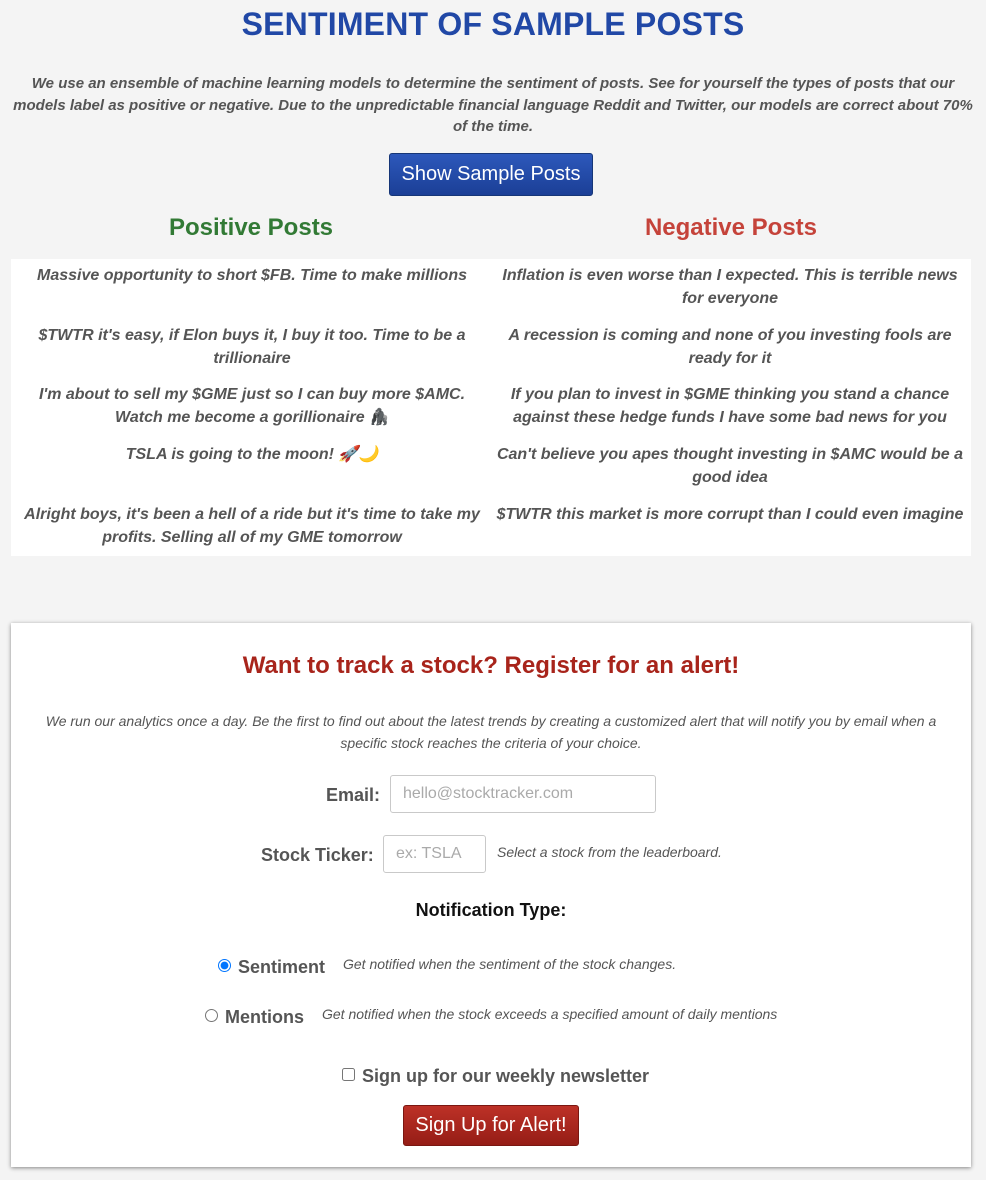 The height and width of the screenshot is (1180, 986). What do you see at coordinates (317, 855) in the screenshot?
I see `stock-ticker-label: Stock Ticker:` at bounding box center [317, 855].